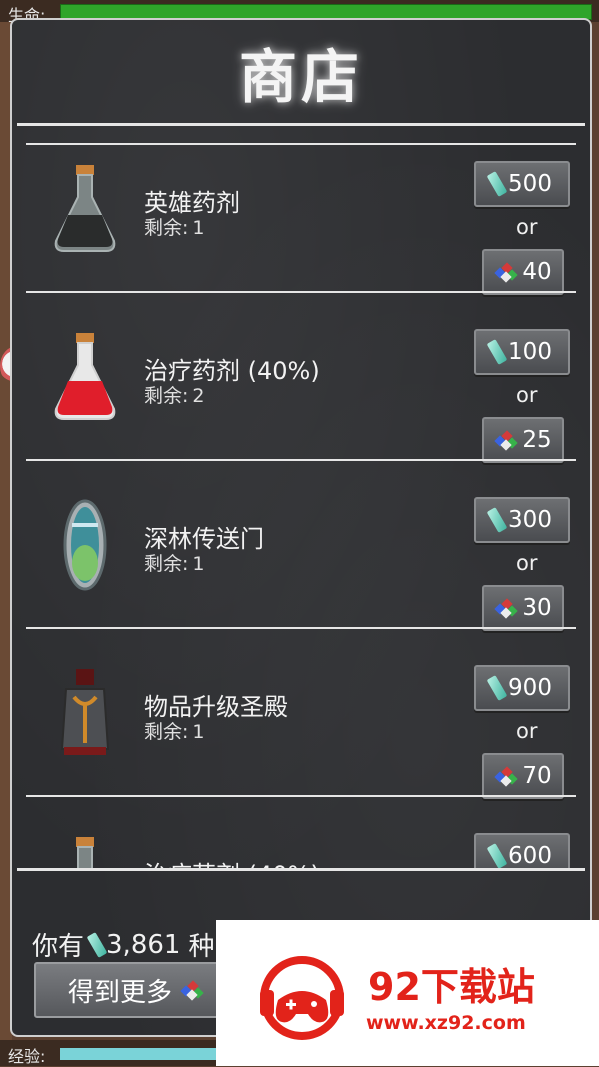 This screenshot has width=599, height=1067. Describe the element at coordinates (198, 396) in the screenshot. I see `remaining-count: 2` at that location.